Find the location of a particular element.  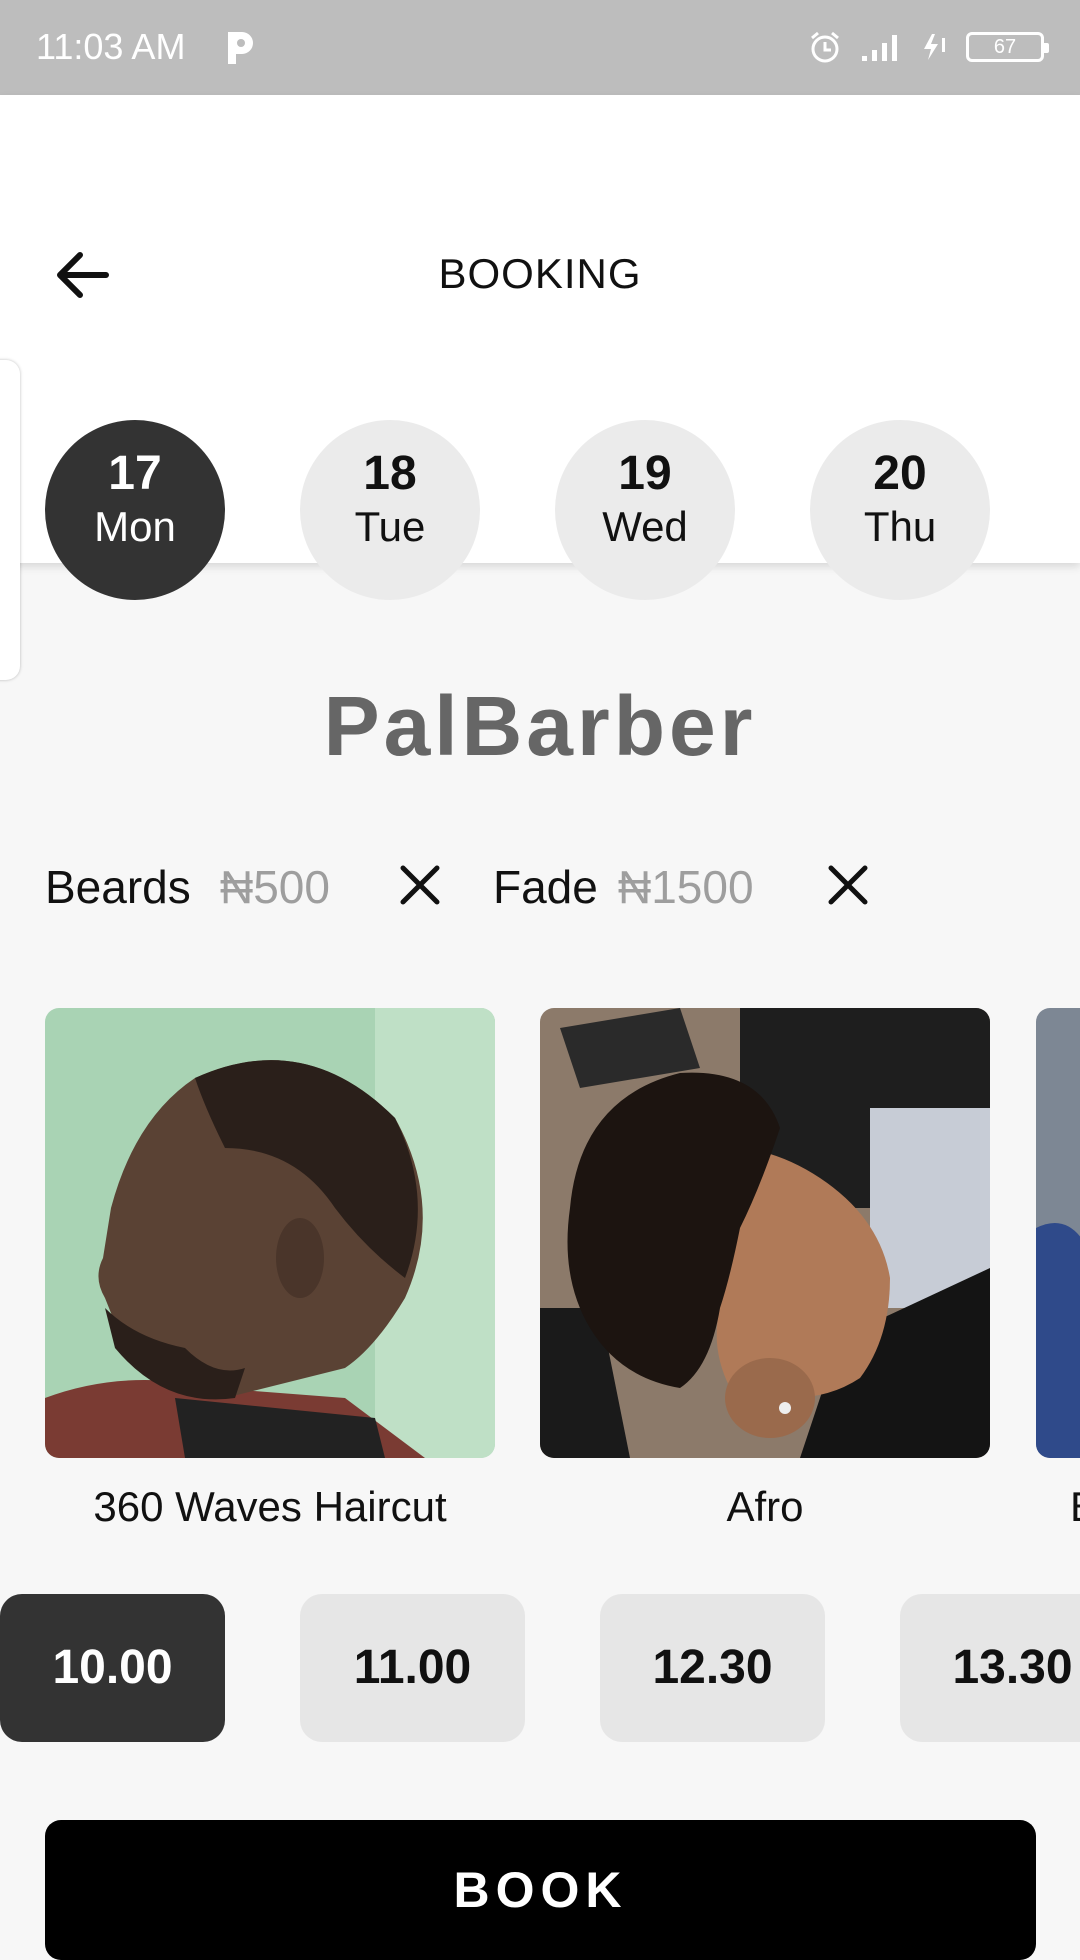

hairstyle-card: B is located at coordinates (1058, 1269).